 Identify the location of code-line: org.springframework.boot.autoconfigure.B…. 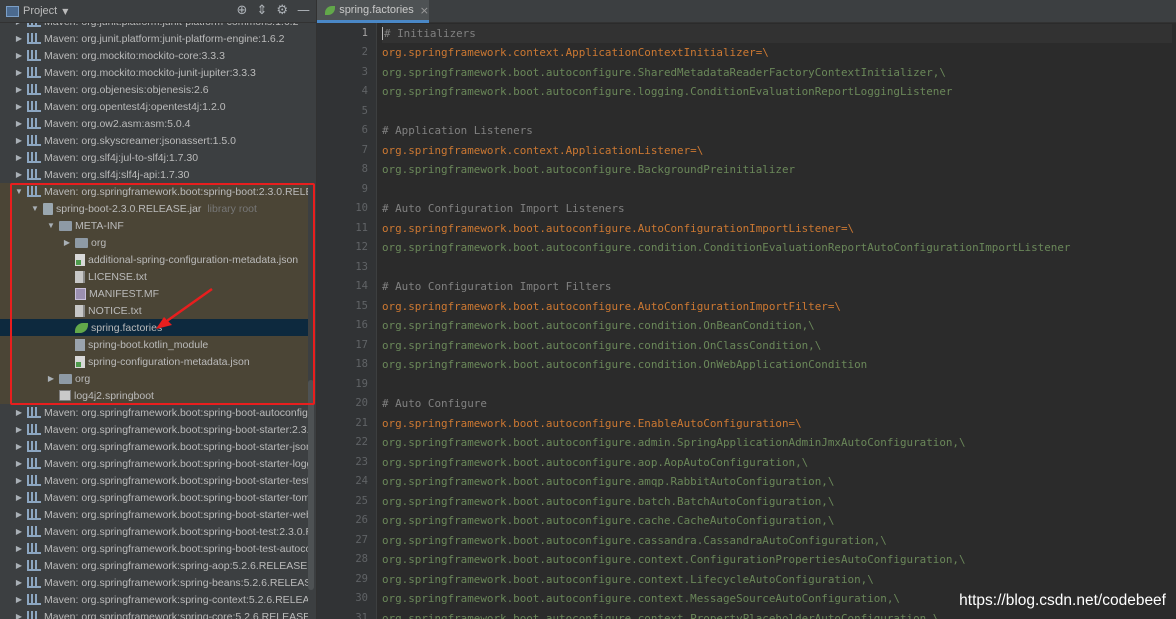
(588, 170).